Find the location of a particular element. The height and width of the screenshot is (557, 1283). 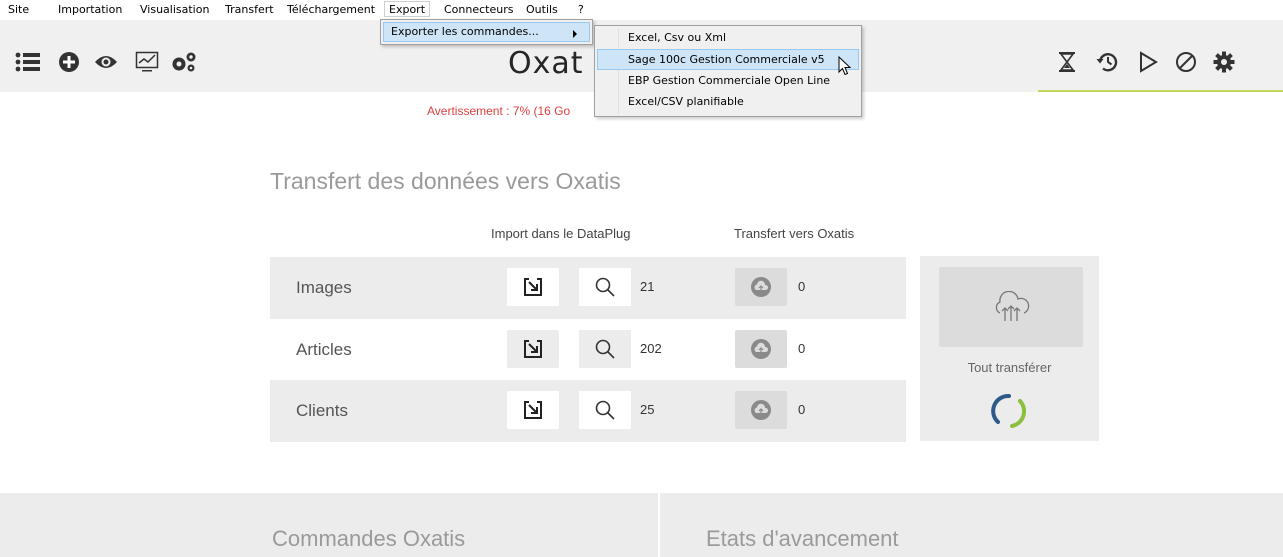

eye-icon is located at coordinates (106, 62).